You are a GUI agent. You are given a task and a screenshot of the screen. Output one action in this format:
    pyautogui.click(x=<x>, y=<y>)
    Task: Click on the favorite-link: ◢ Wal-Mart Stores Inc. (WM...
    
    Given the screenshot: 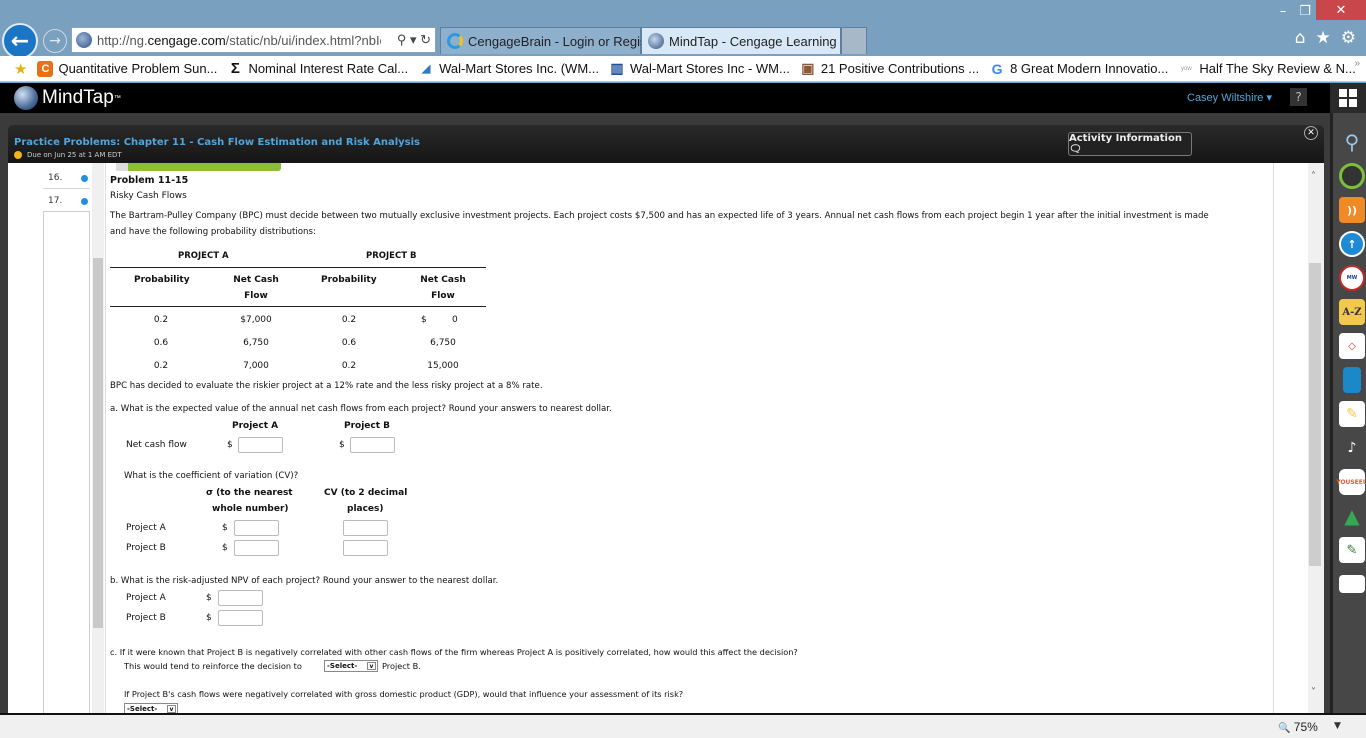 What is the action you would take?
    pyautogui.click(x=508, y=69)
    